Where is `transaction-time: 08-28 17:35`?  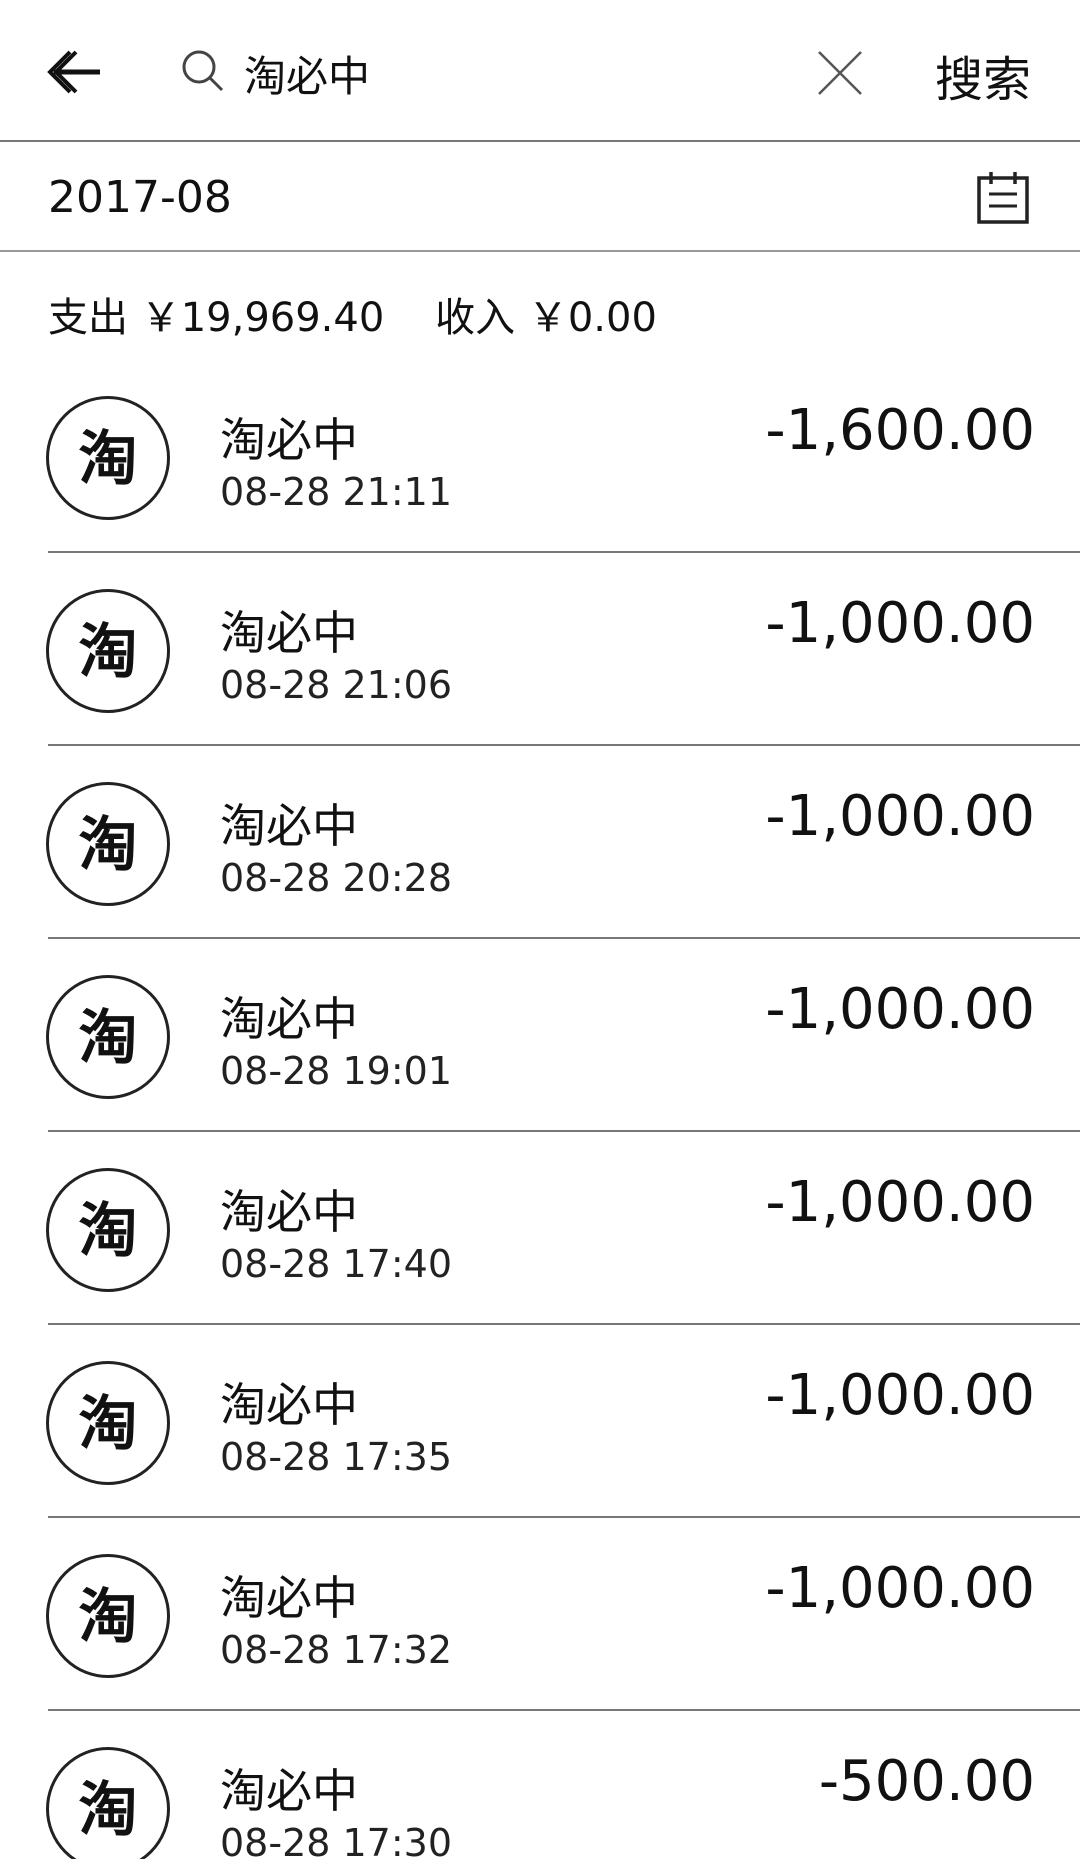
transaction-time: 08-28 17:35 is located at coordinates (336, 1457).